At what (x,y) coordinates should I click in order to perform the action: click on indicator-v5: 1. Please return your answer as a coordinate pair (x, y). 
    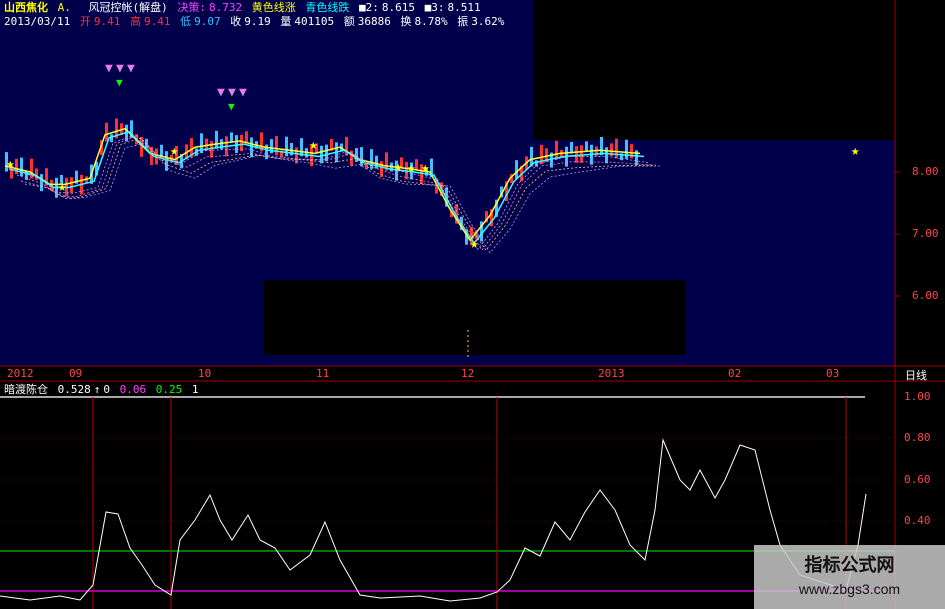
    Looking at the image, I should click on (195, 389).